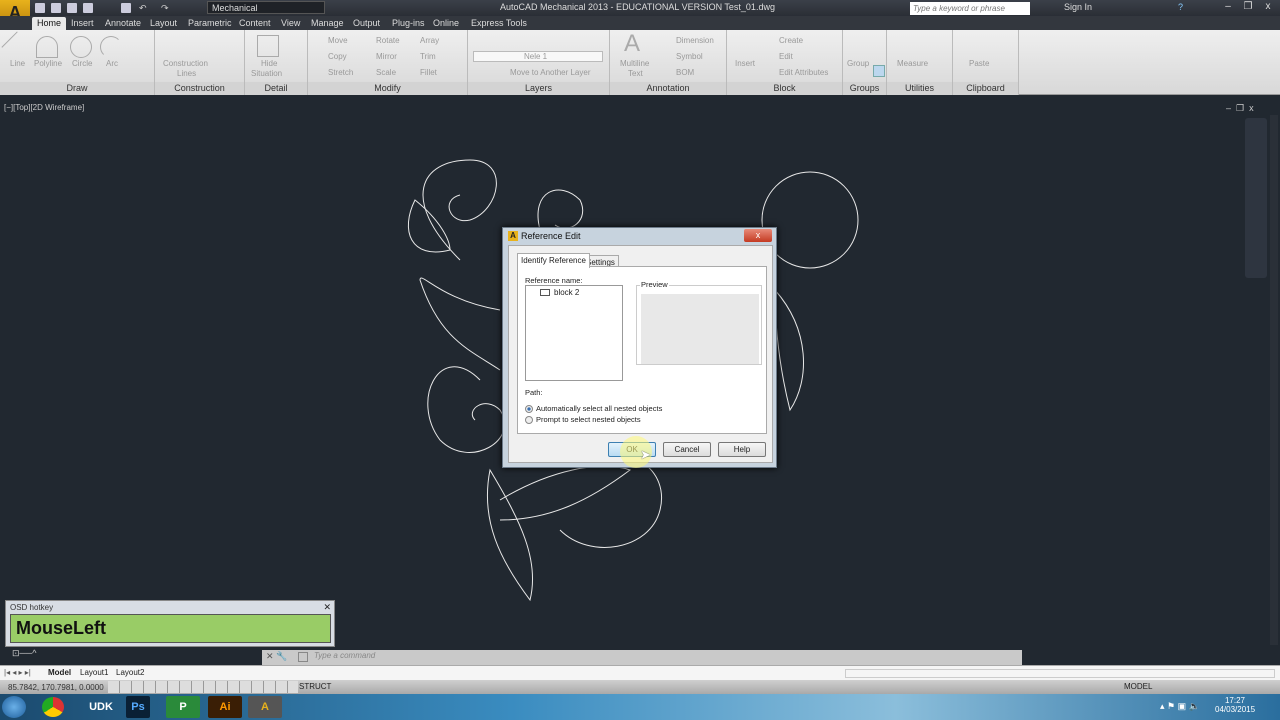  What do you see at coordinates (56, 687) in the screenshot?
I see `coordinates-readout: 85.7842, 170.7981, 0.0000` at bounding box center [56, 687].